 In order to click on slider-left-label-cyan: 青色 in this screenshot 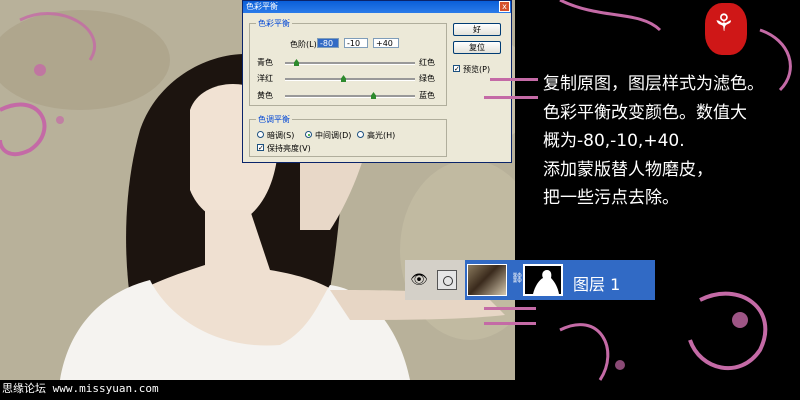, I will do `click(265, 62)`.